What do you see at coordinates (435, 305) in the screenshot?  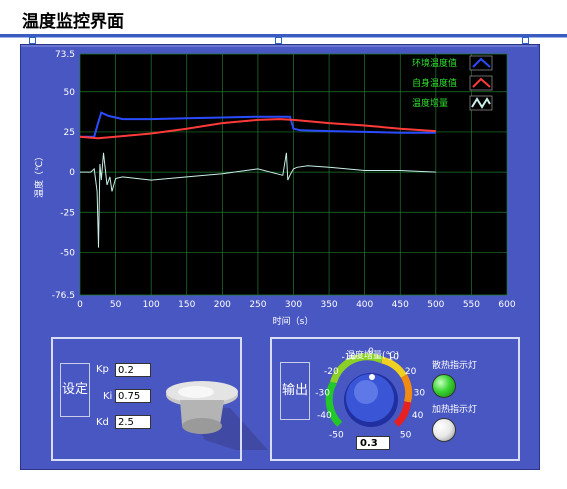 I see `x-tick-label: 500` at bounding box center [435, 305].